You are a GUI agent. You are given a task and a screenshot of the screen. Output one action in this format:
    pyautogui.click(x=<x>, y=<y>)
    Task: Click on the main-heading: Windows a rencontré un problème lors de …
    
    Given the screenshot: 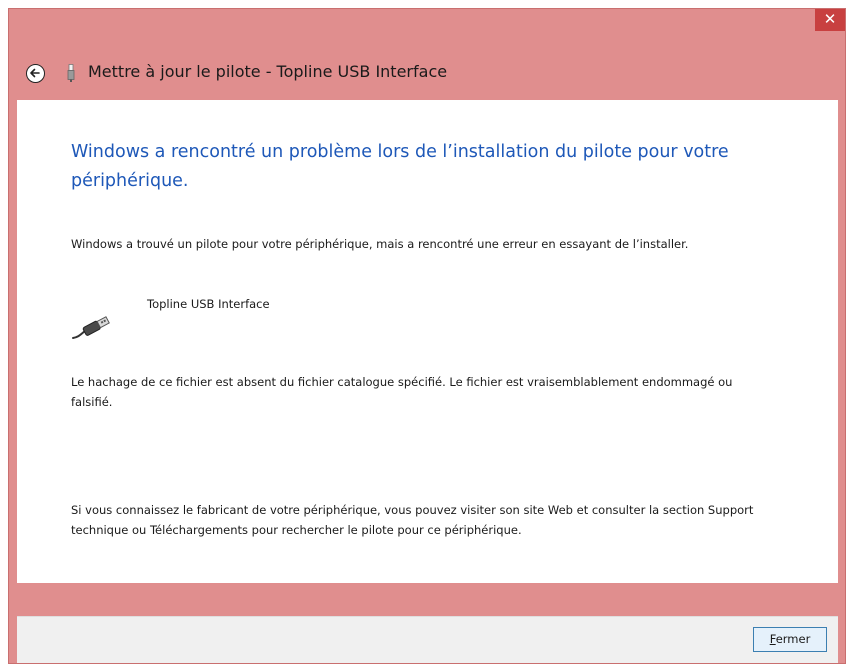 What is the action you would take?
    pyautogui.click(x=400, y=166)
    